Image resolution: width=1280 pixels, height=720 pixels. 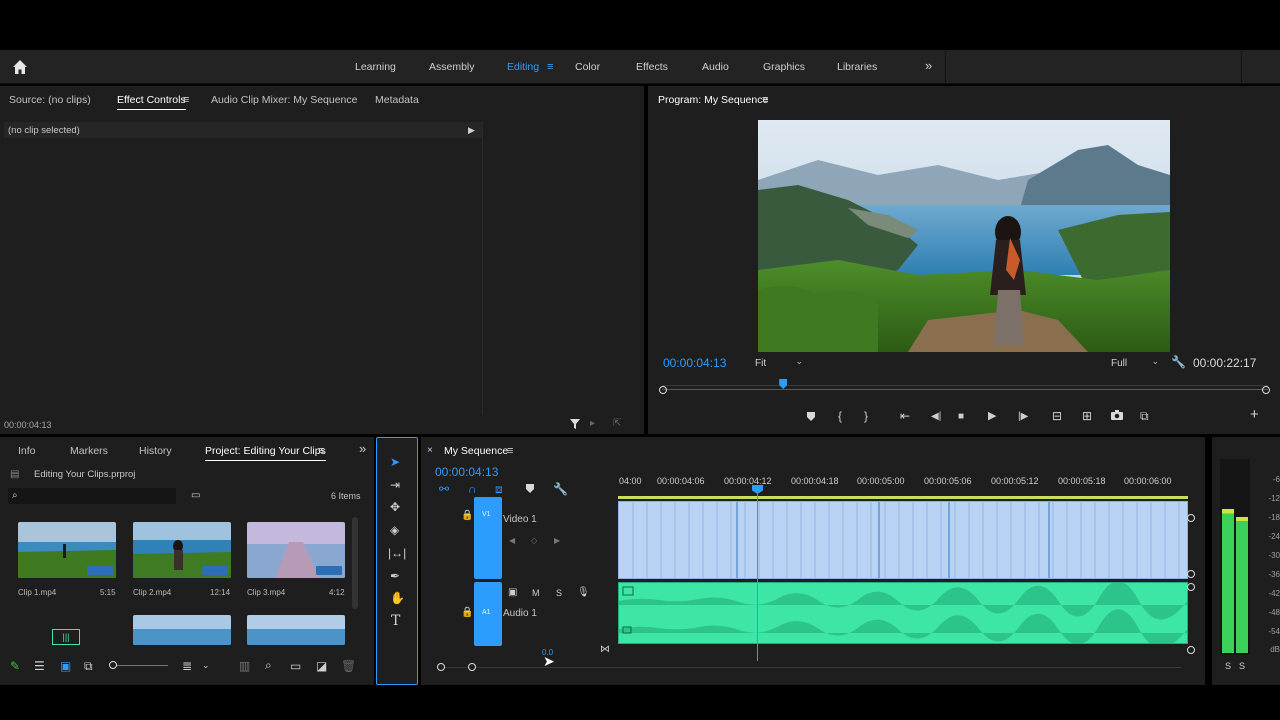 I want to click on workspace-assembly: Assembly, so click(x=452, y=67).